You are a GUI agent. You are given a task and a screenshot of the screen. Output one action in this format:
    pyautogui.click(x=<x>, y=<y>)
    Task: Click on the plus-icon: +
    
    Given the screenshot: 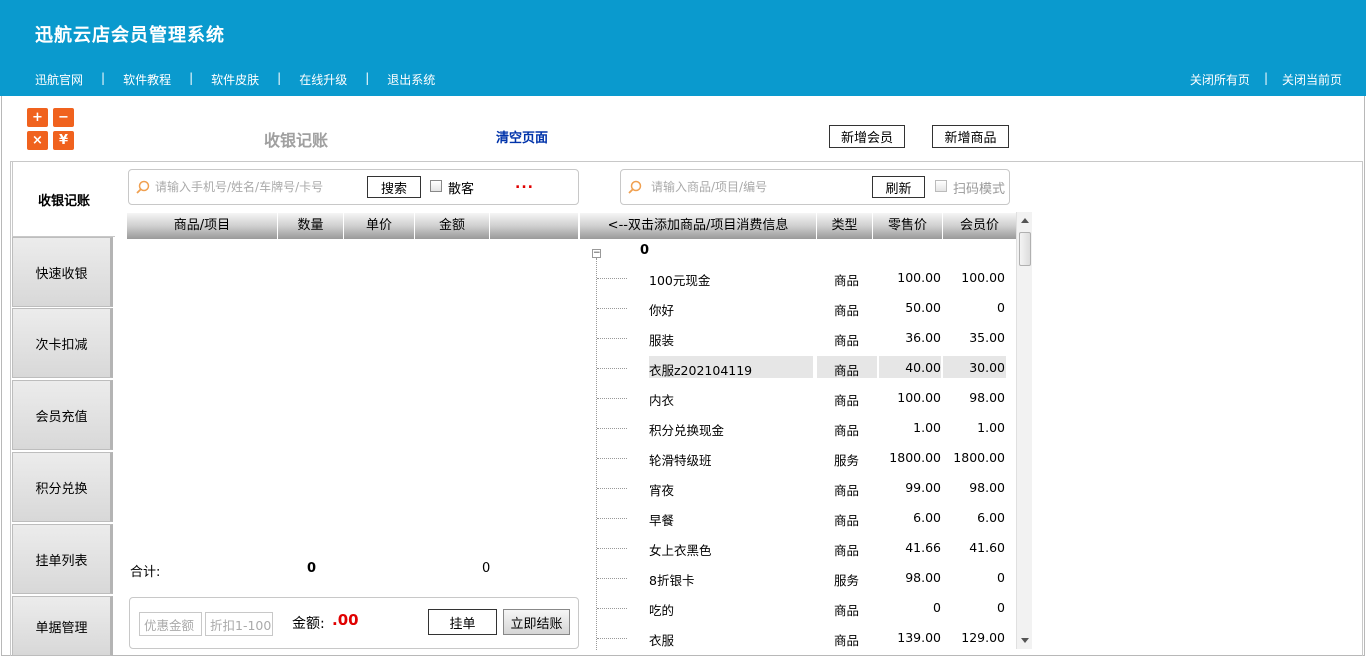 What is the action you would take?
    pyautogui.click(x=37, y=117)
    